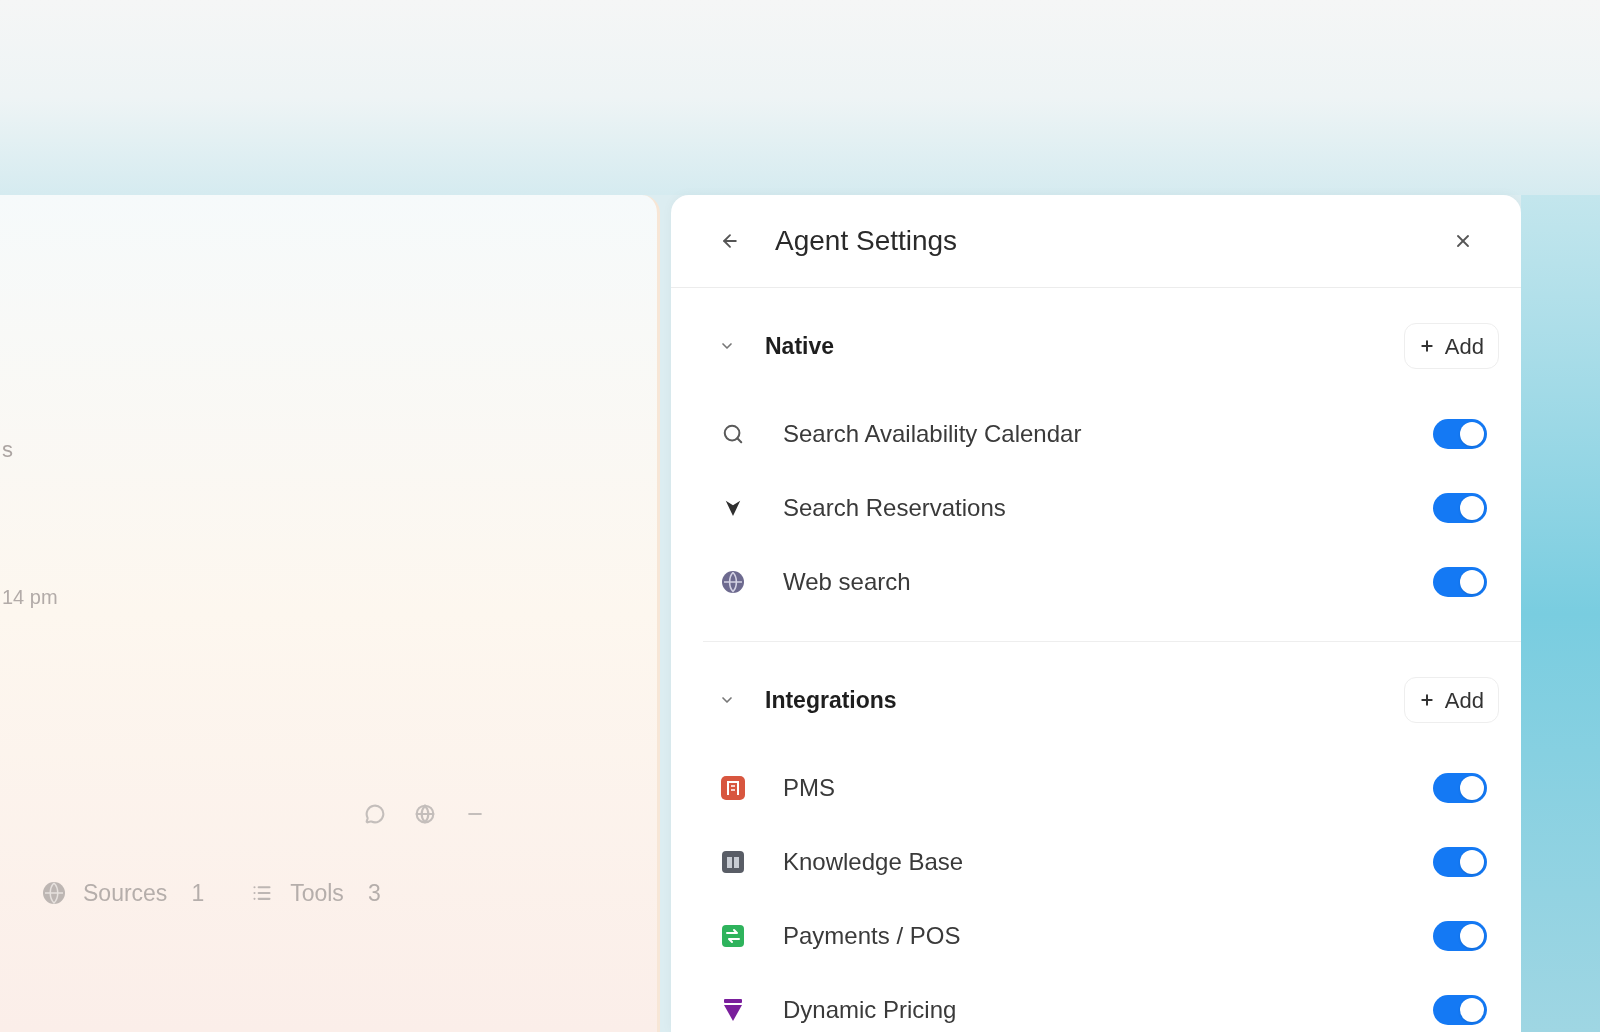  Describe the element at coordinates (7, 450) in the screenshot. I see `message-text: s` at that location.